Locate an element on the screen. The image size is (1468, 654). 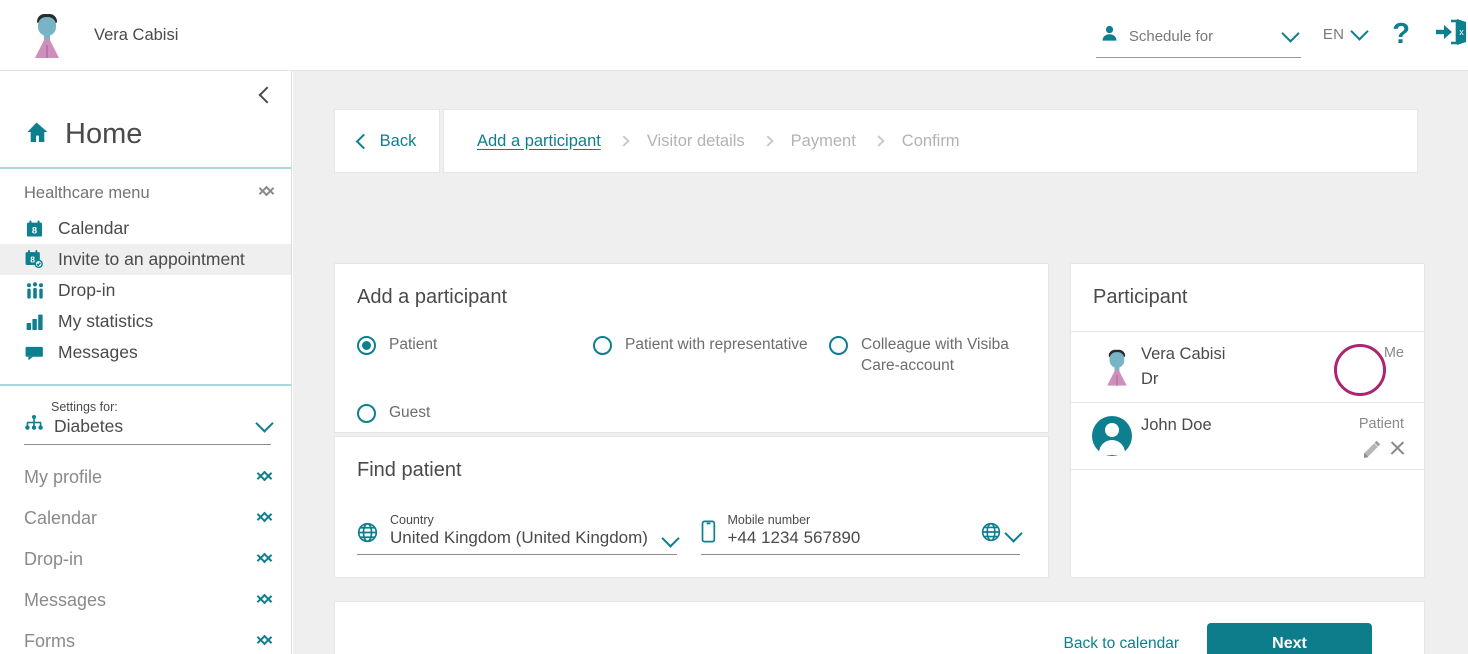
sidebar-accordion-calendar: Calendar is located at coordinates (145, 518).